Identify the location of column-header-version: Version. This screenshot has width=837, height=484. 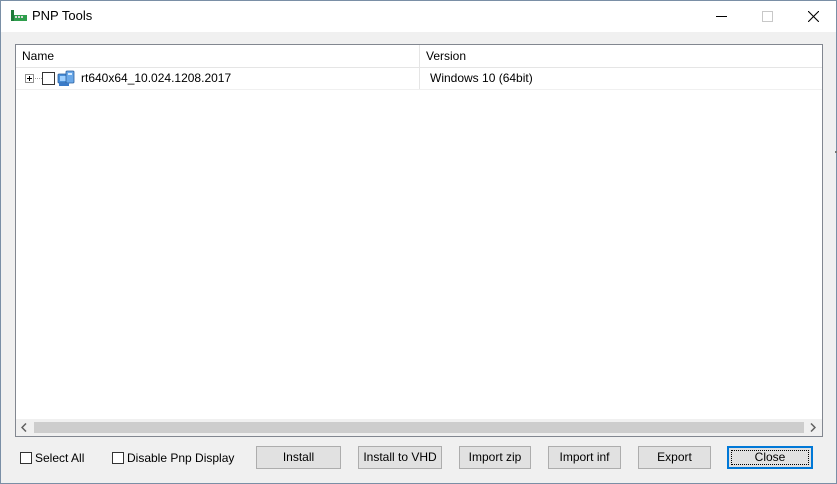
(621, 56).